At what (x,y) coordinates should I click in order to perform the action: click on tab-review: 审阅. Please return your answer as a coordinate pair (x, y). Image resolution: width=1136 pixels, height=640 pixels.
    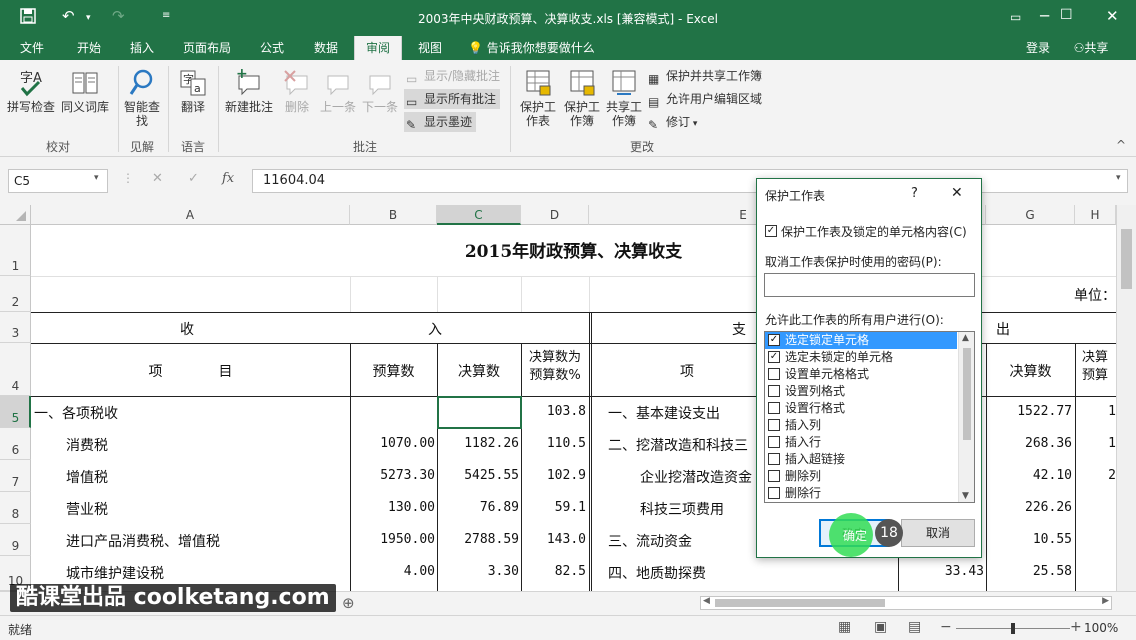
    Looking at the image, I should click on (378, 48).